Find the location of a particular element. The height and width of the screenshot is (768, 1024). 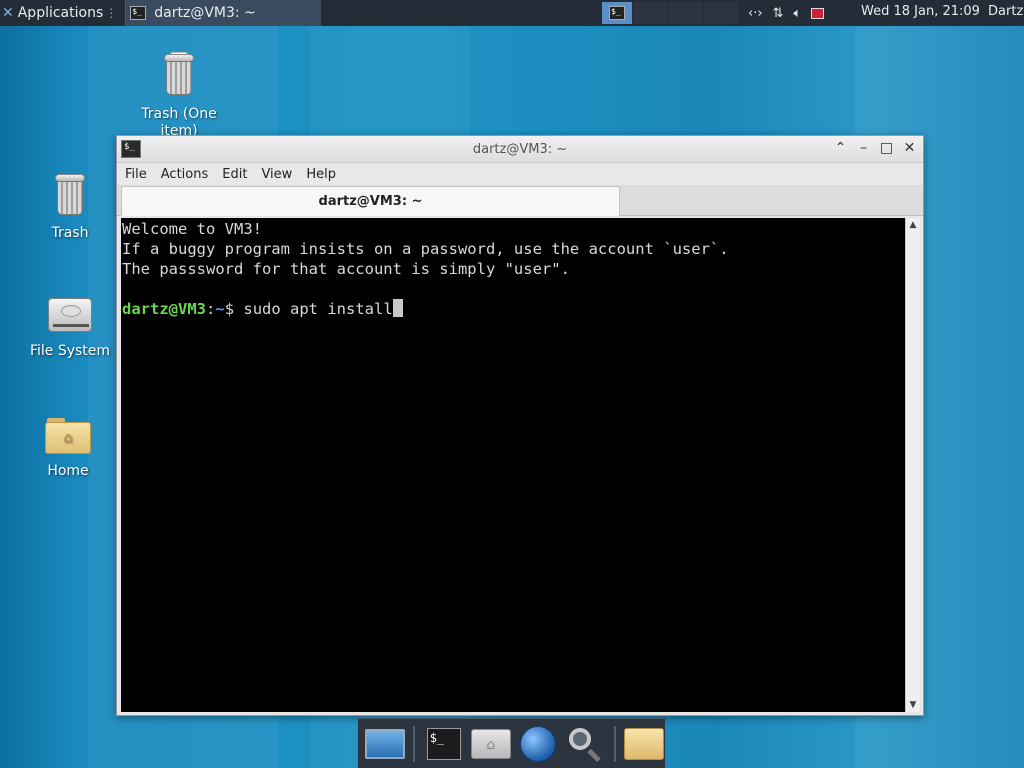

workspace-1: $_ is located at coordinates (617, 13).